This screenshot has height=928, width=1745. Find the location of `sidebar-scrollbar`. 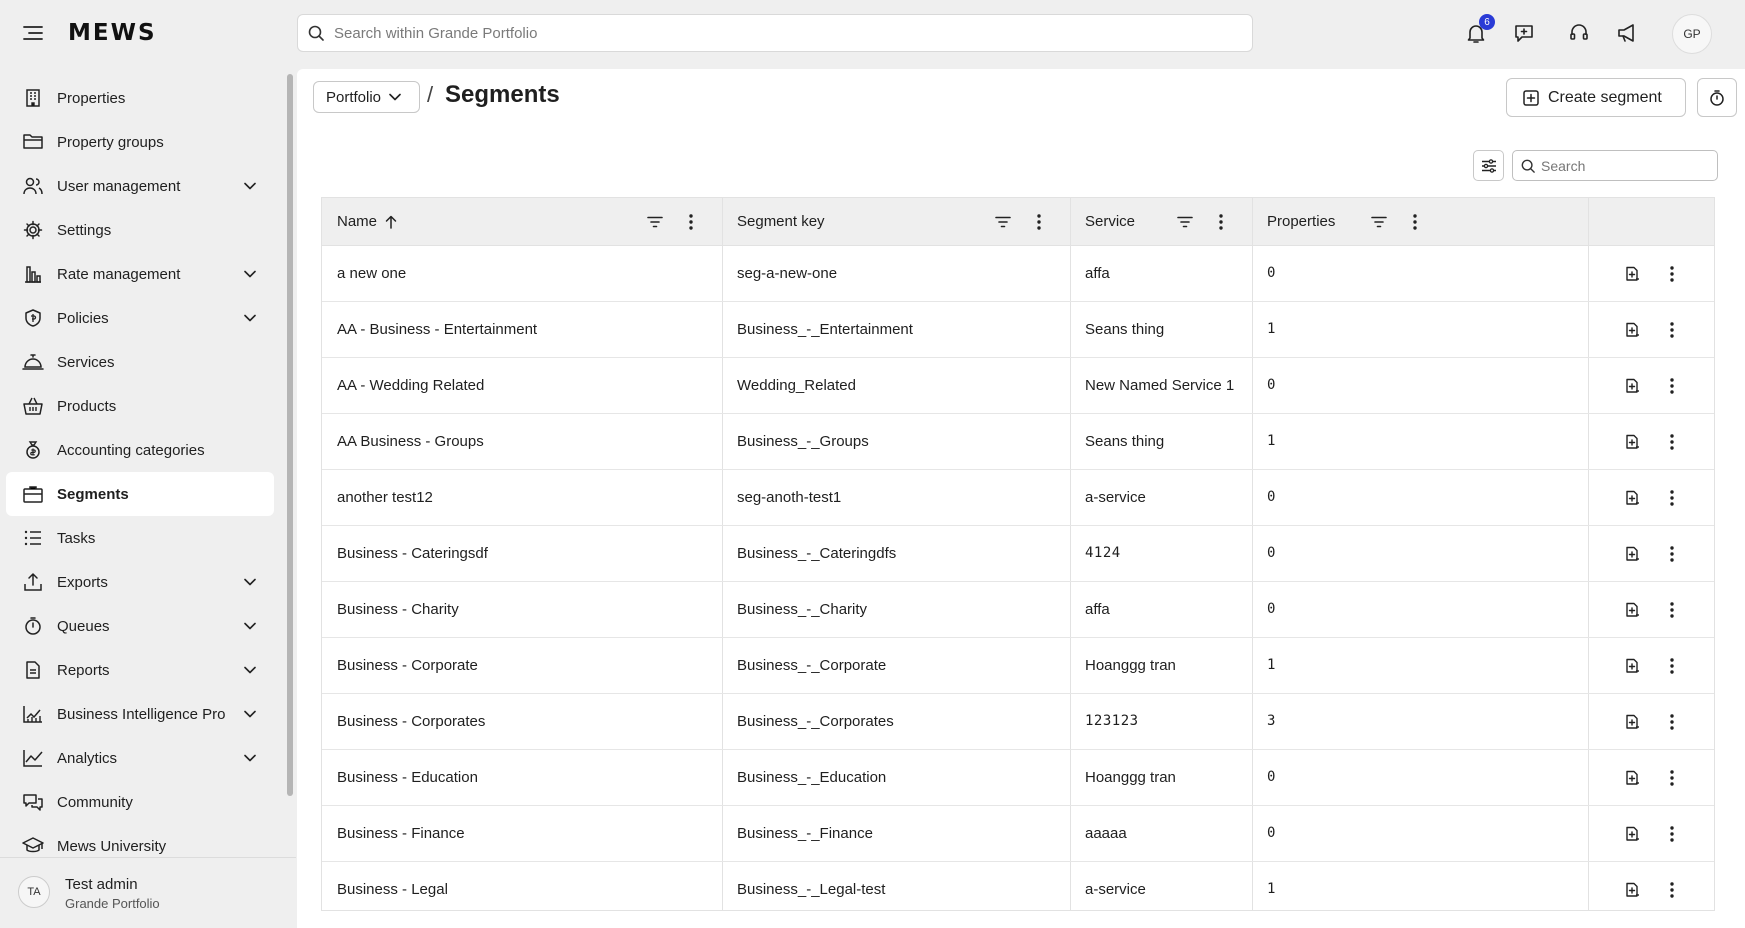

sidebar-scrollbar is located at coordinates (290, 435).